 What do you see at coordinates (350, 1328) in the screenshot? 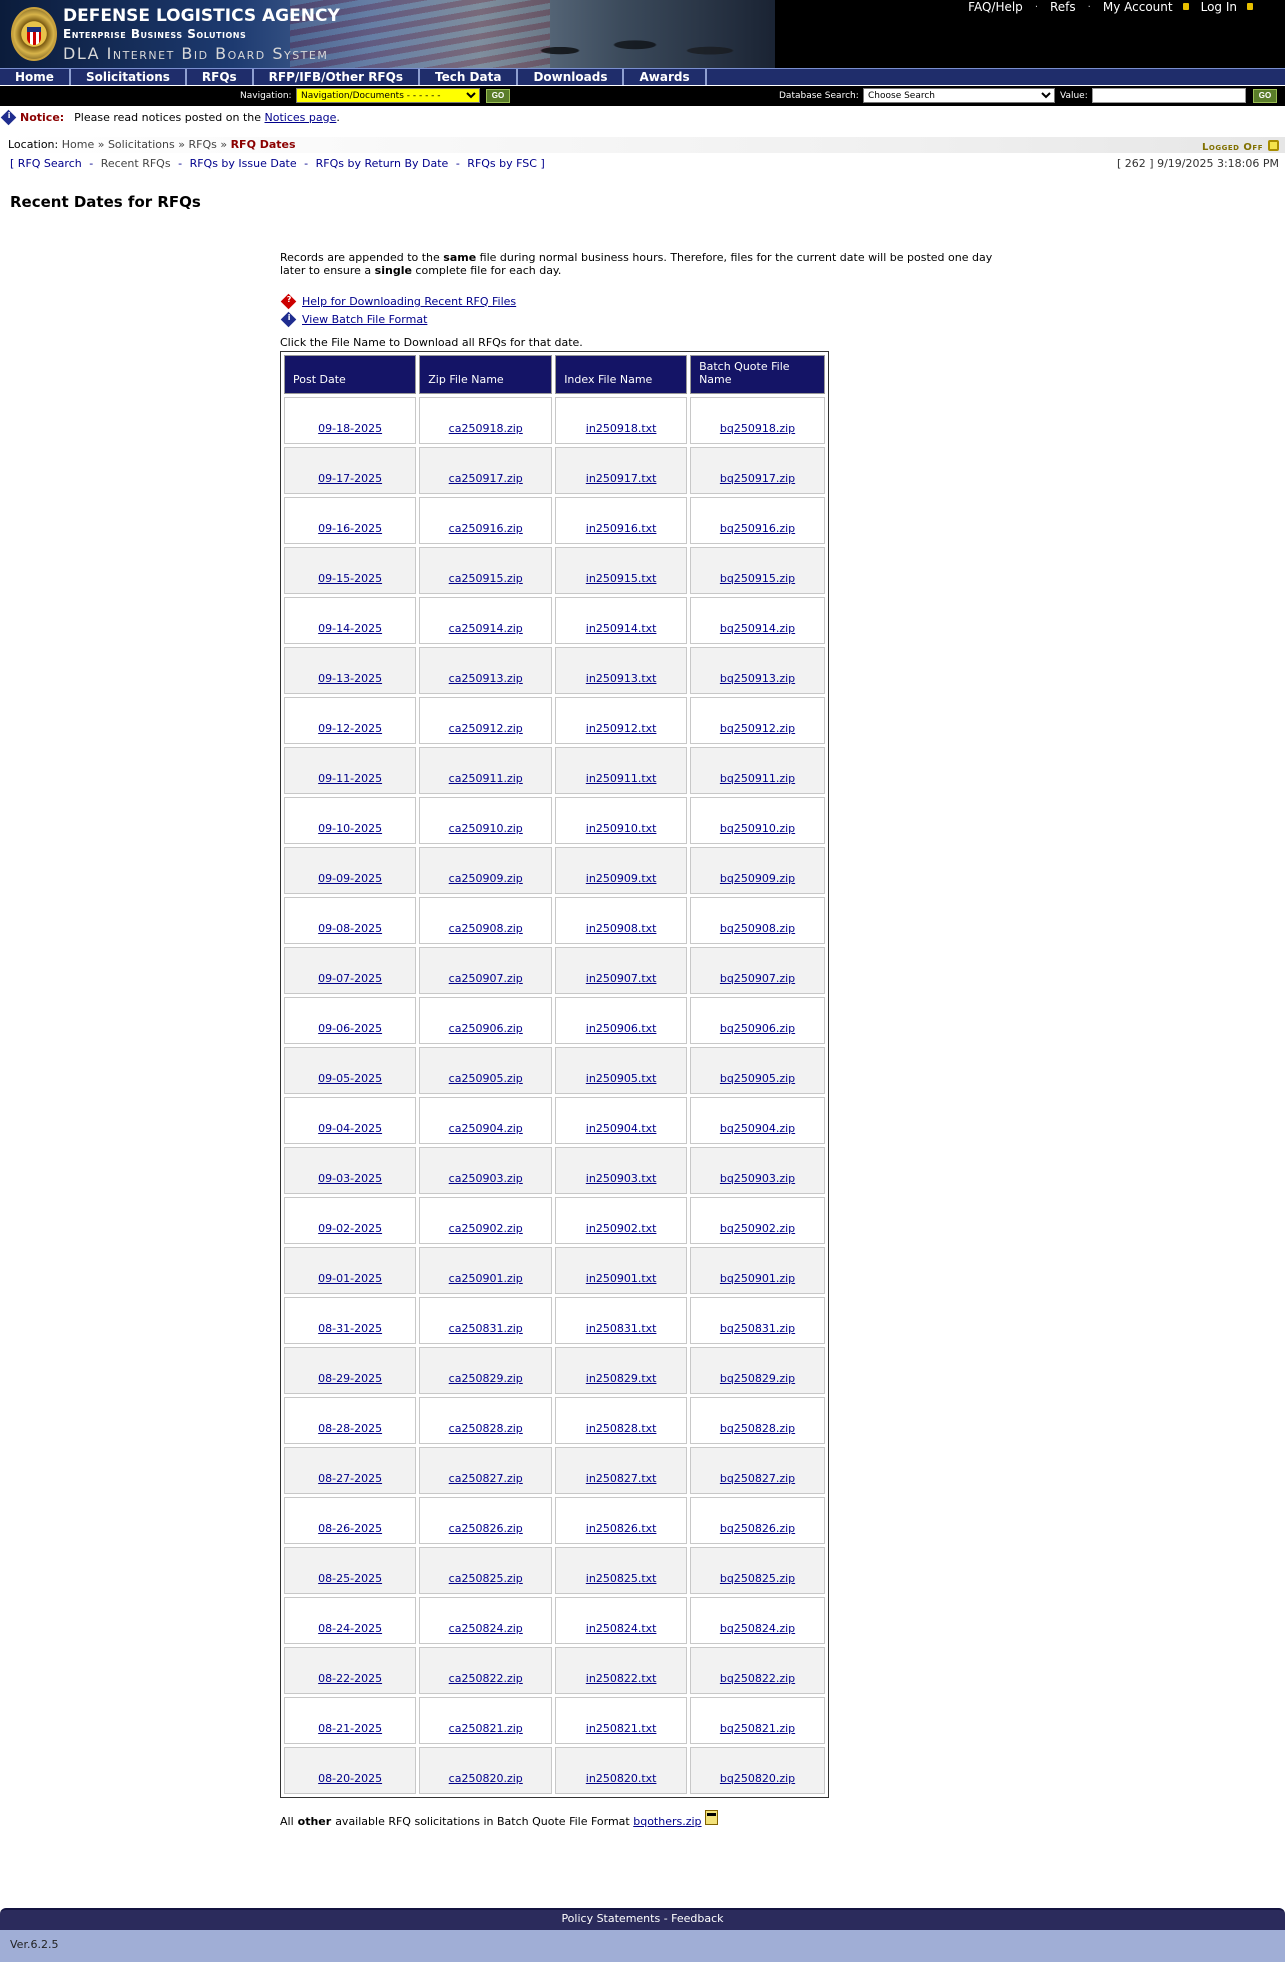
I see `post-date-link: 08-31-2025` at bounding box center [350, 1328].